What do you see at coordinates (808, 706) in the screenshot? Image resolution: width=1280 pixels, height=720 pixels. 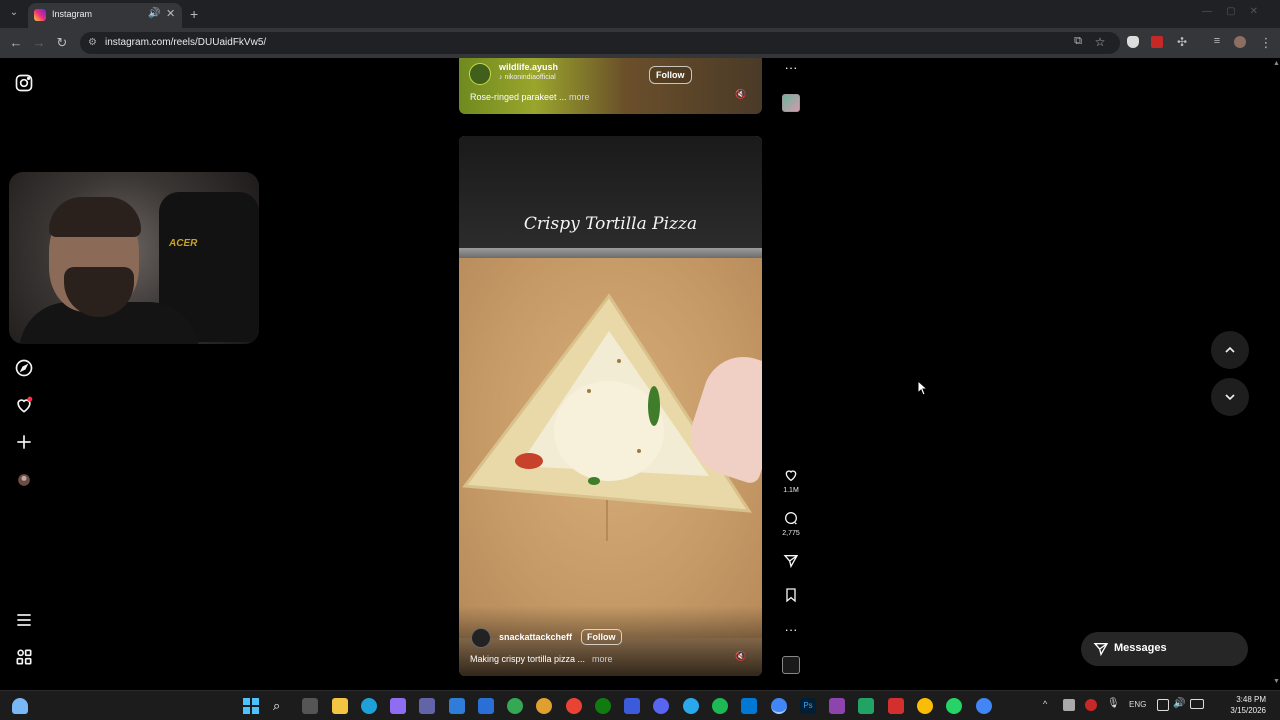 I see `photoshop-icon: Ps` at bounding box center [808, 706].